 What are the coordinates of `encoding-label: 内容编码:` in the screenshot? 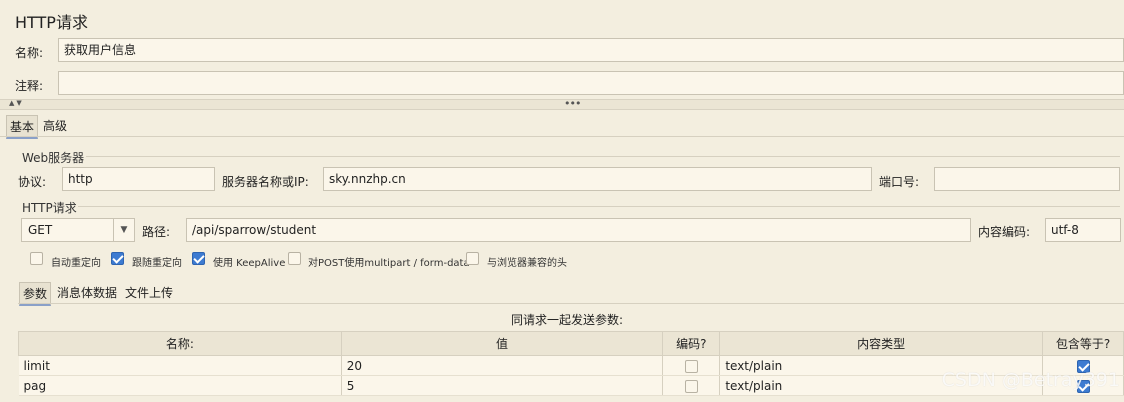 It's located at (1004, 232).